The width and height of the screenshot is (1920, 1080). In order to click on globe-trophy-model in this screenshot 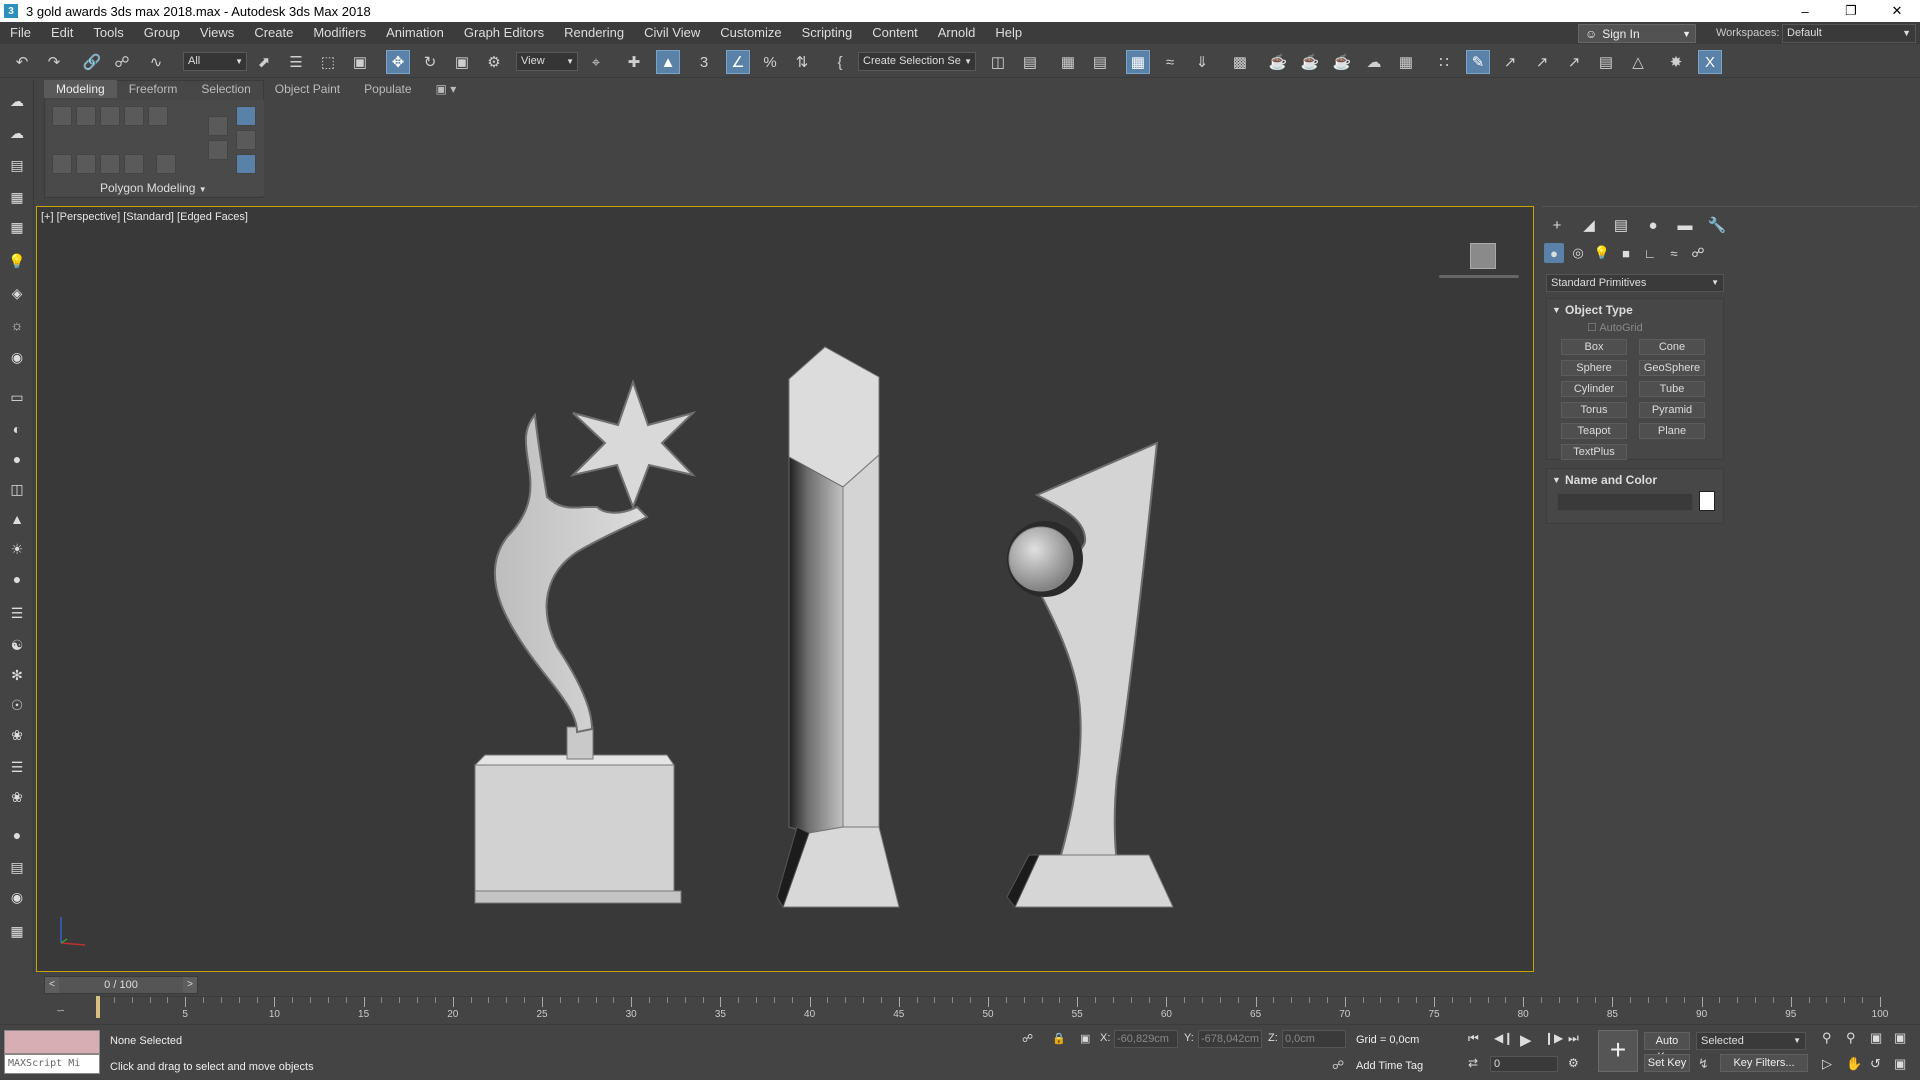, I will do `click(1090, 674)`.